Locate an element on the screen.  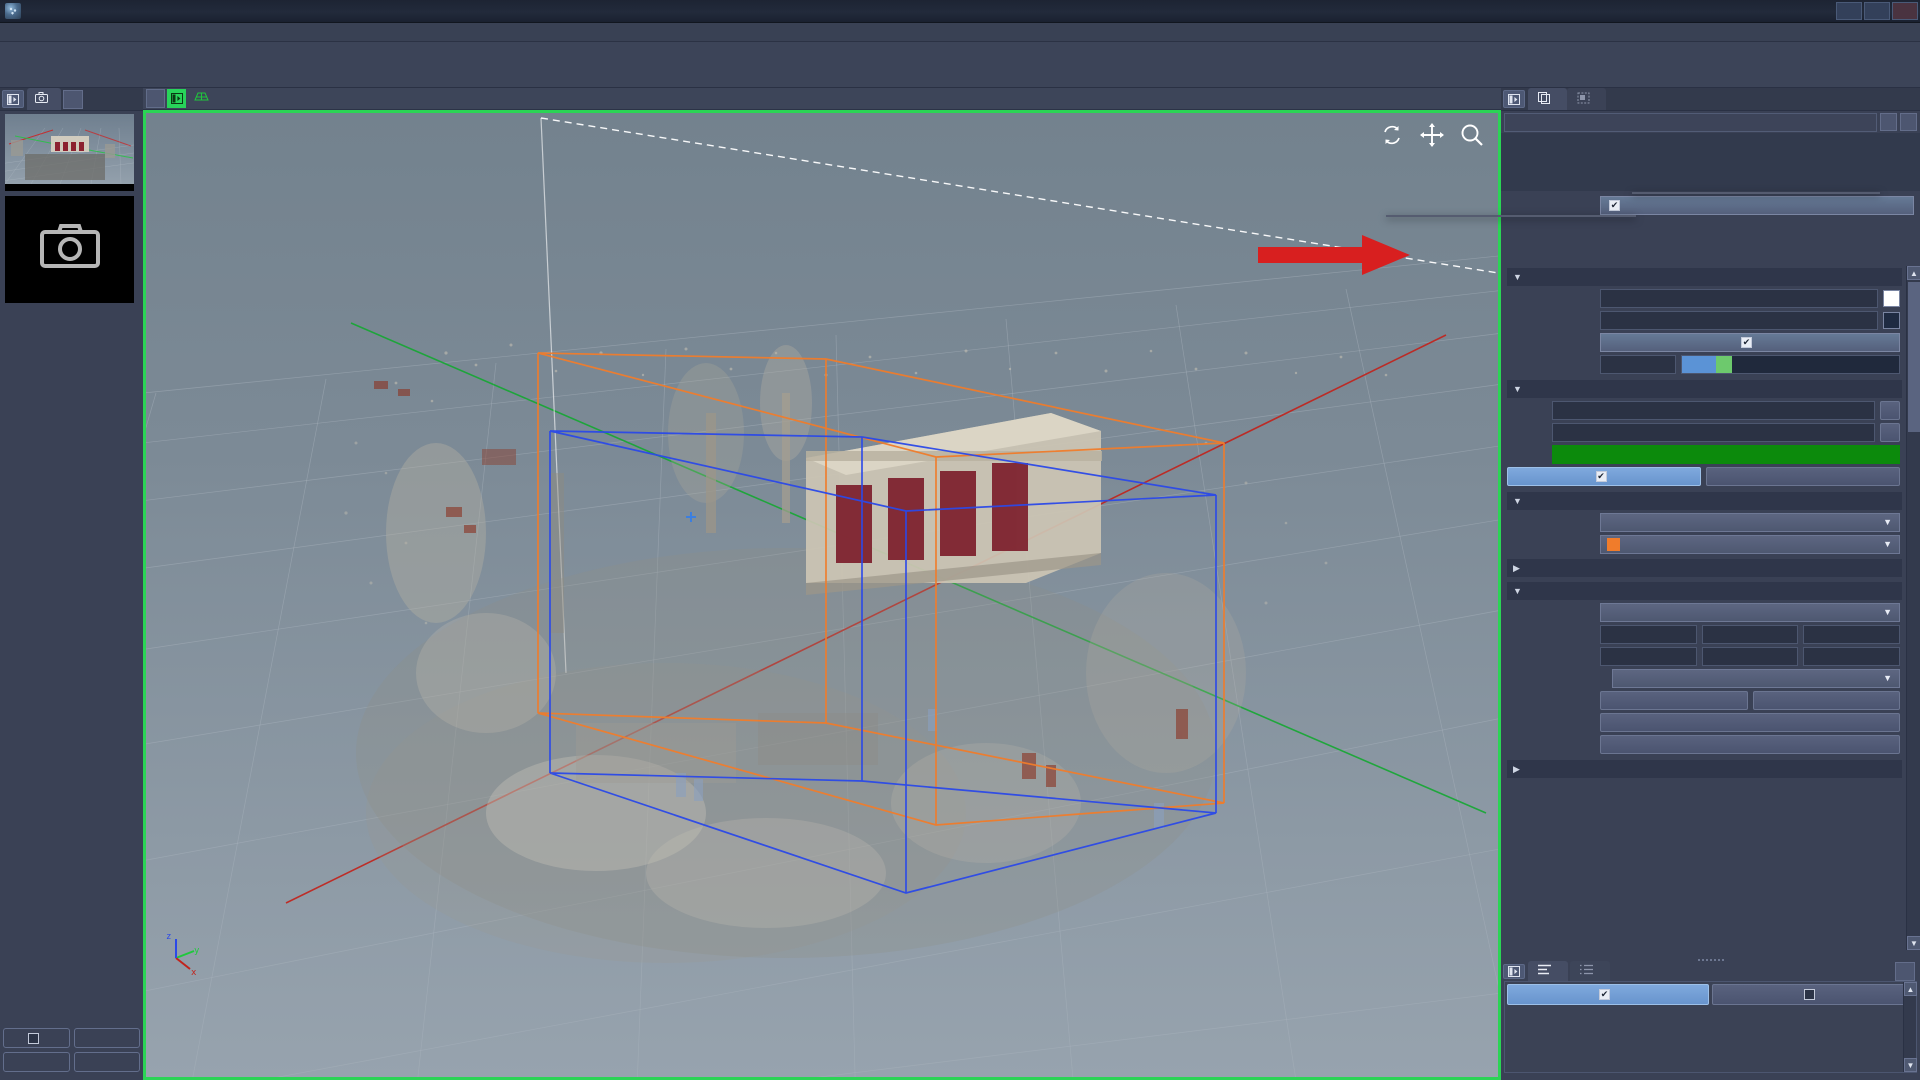
pan-icon is located at coordinates (1432, 136).